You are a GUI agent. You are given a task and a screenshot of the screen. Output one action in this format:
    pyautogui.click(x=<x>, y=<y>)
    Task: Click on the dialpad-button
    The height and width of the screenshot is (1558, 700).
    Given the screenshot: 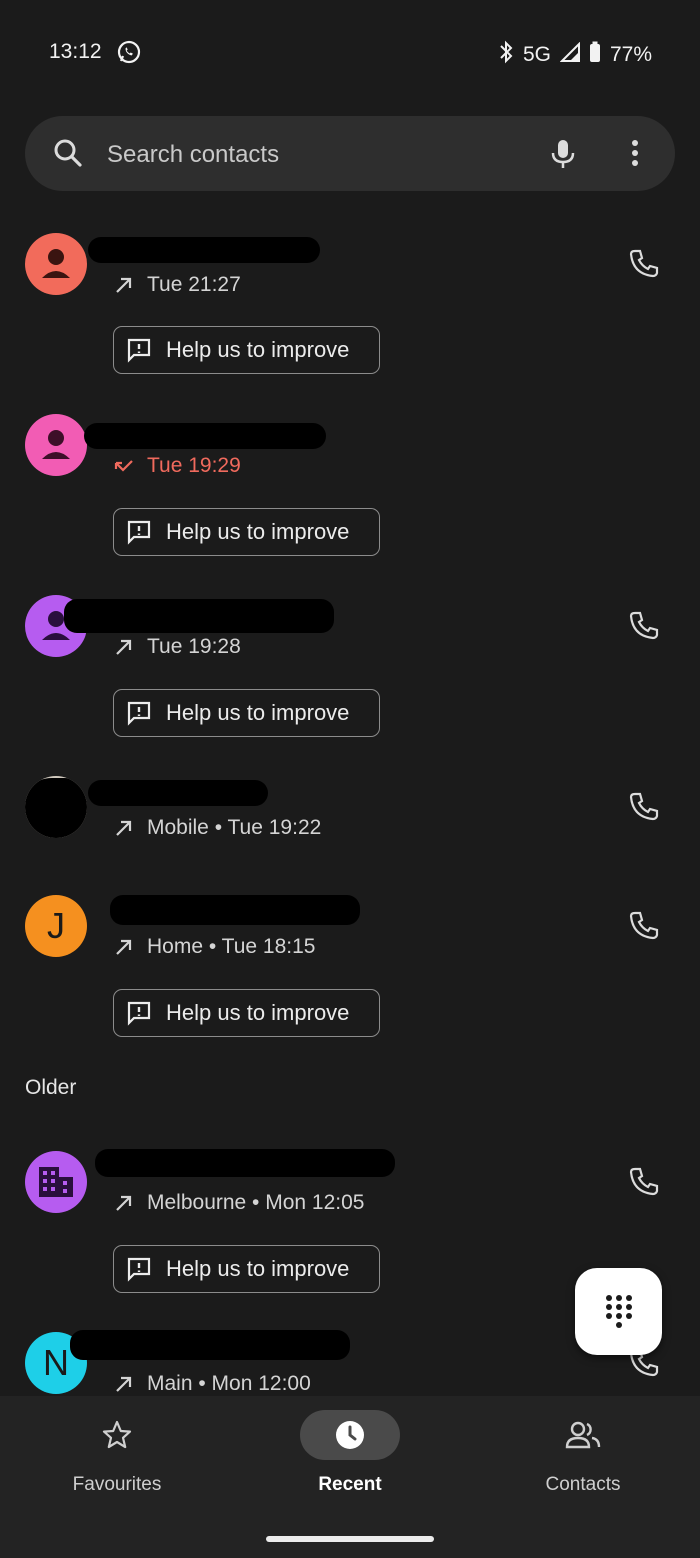 What is the action you would take?
    pyautogui.click(x=618, y=1311)
    